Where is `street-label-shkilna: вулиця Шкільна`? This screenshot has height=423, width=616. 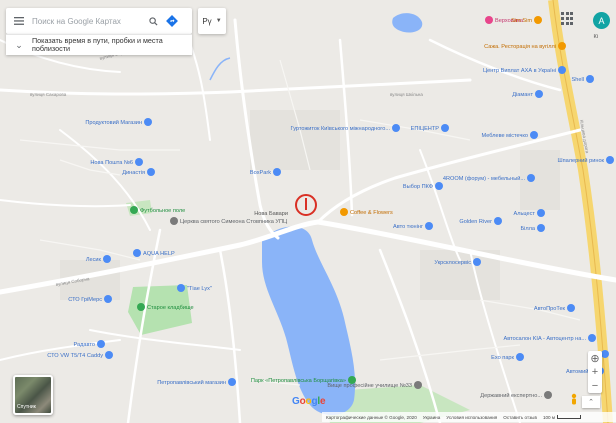 street-label-shkilna: вулиця Шкільна is located at coordinates (406, 94).